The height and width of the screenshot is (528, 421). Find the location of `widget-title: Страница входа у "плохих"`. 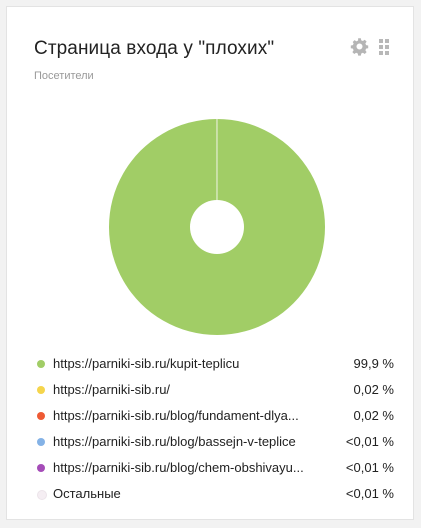

widget-title: Страница входа у "плохих" is located at coordinates (154, 48).